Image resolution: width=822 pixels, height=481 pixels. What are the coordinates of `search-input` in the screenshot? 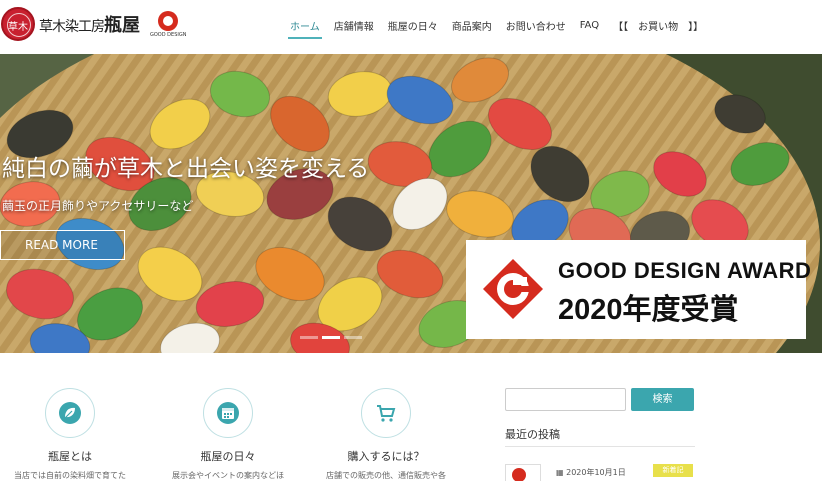 It's located at (565, 399).